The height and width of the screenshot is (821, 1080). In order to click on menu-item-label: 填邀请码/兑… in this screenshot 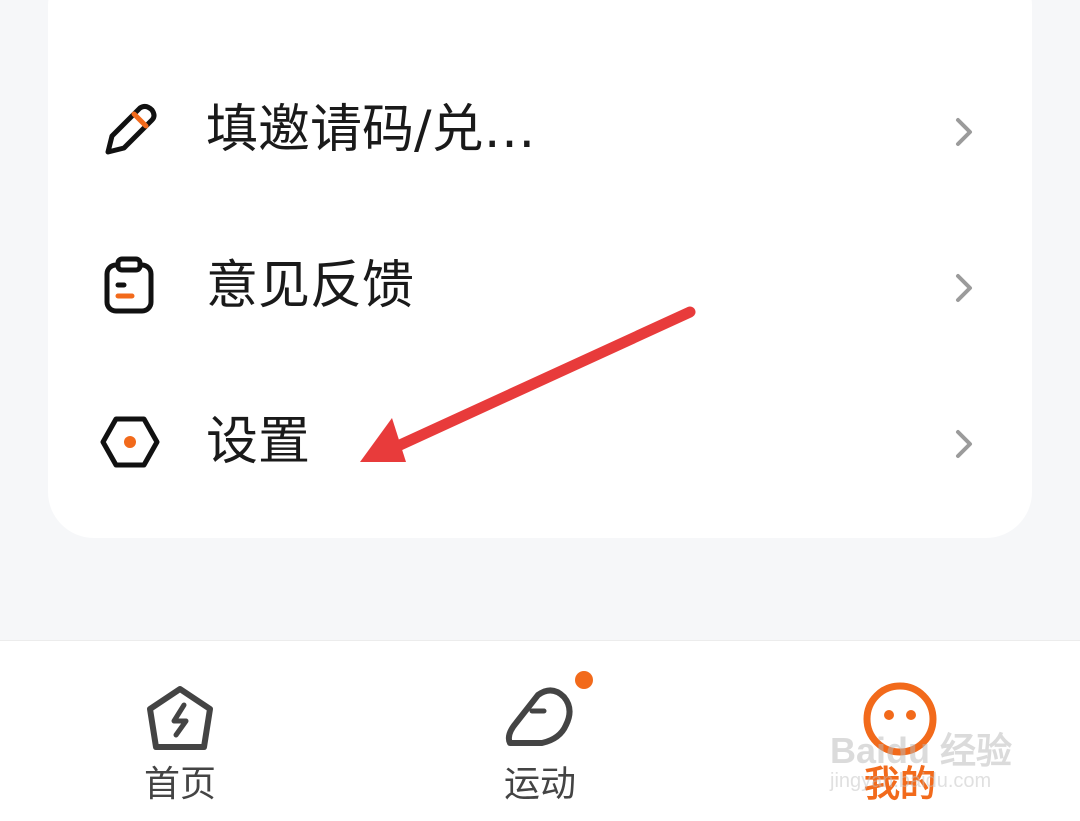, I will do `click(371, 130)`.